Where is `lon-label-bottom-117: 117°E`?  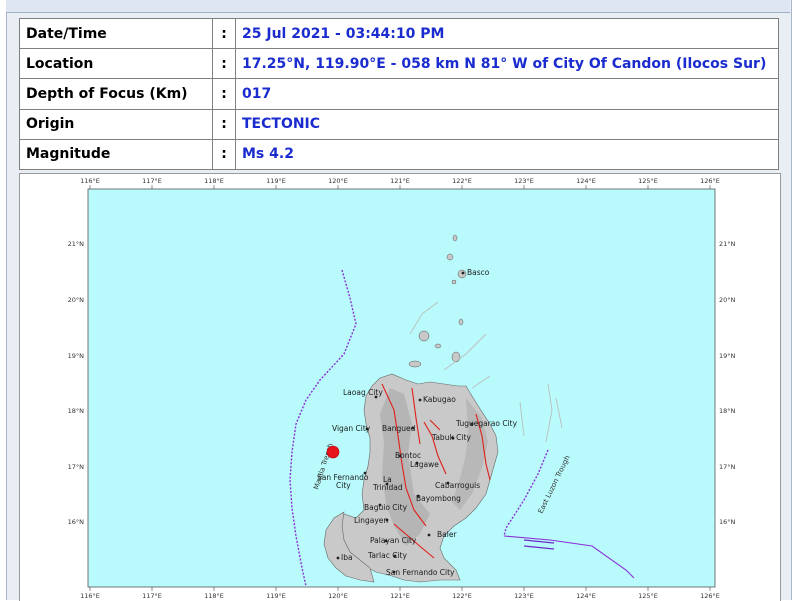
lon-label-bottom-117: 117°E is located at coordinates (152, 596).